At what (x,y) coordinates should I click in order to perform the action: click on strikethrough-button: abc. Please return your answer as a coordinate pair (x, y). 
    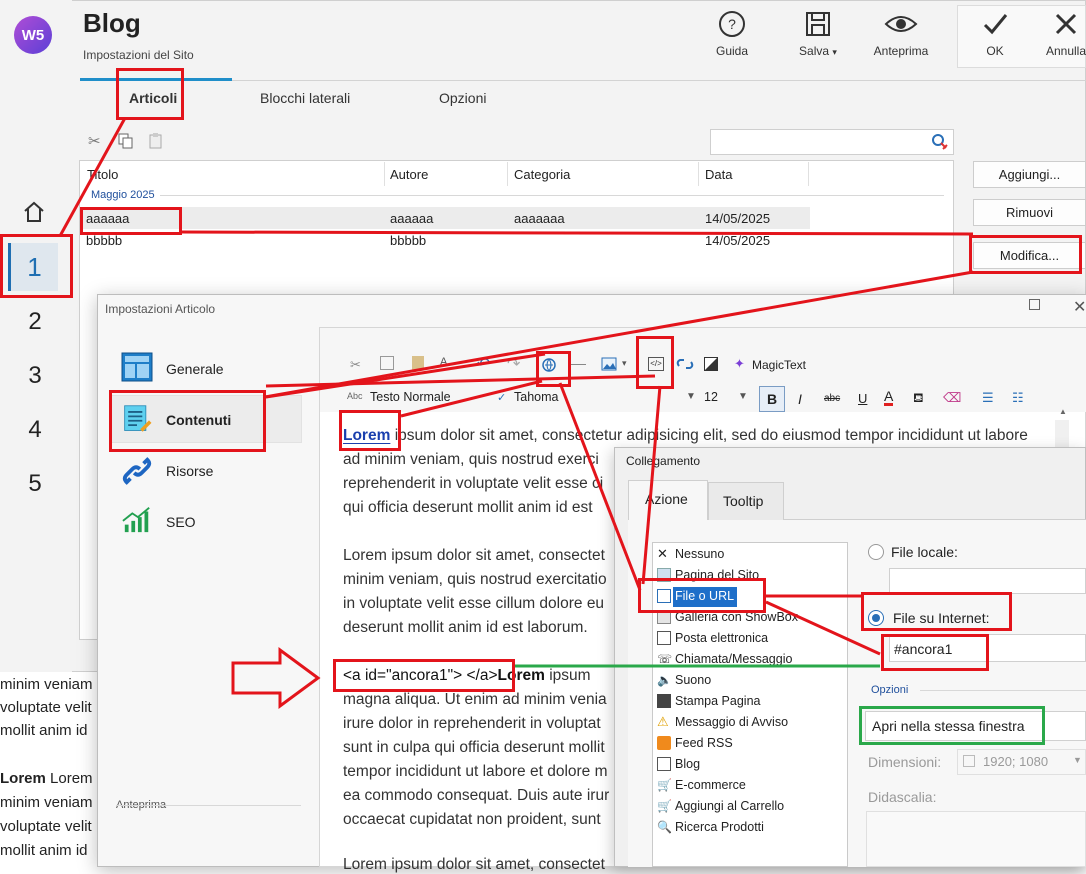
    Looking at the image, I should click on (832, 398).